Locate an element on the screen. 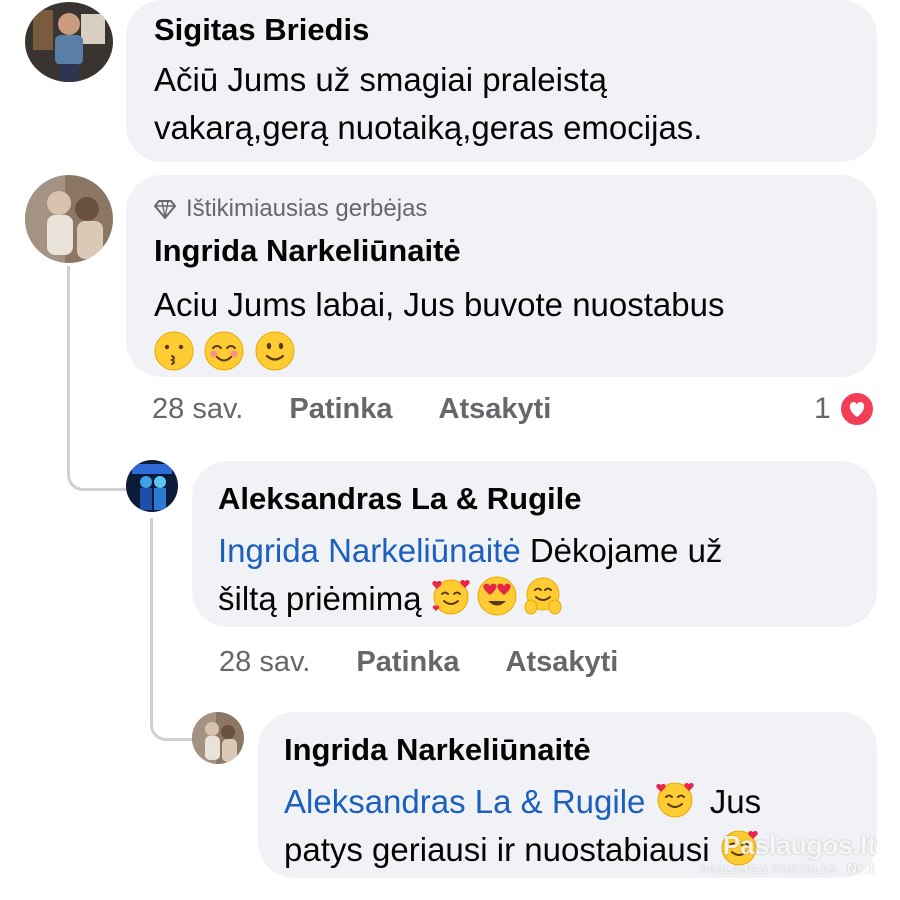 This screenshot has width=900, height=900. reply-author: Ingrida Narkeliūnaitė is located at coordinates (567, 750).